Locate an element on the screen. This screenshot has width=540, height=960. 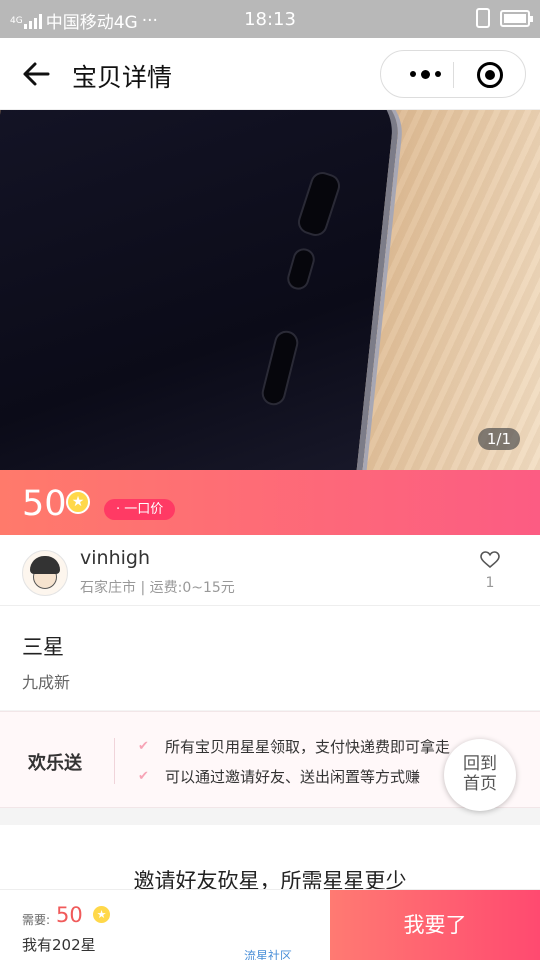
back-to-home-button: 回到 首页 is located at coordinates (480, 775).